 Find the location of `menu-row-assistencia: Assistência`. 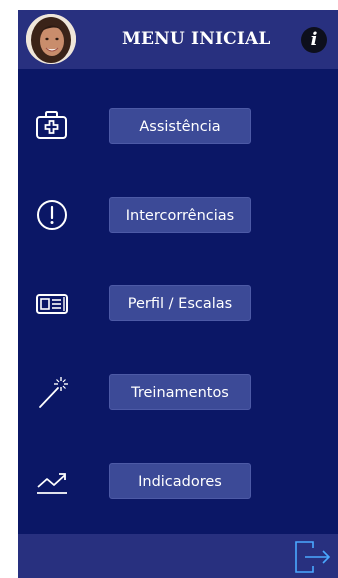

menu-row-assistencia: Assistência is located at coordinates (178, 127).